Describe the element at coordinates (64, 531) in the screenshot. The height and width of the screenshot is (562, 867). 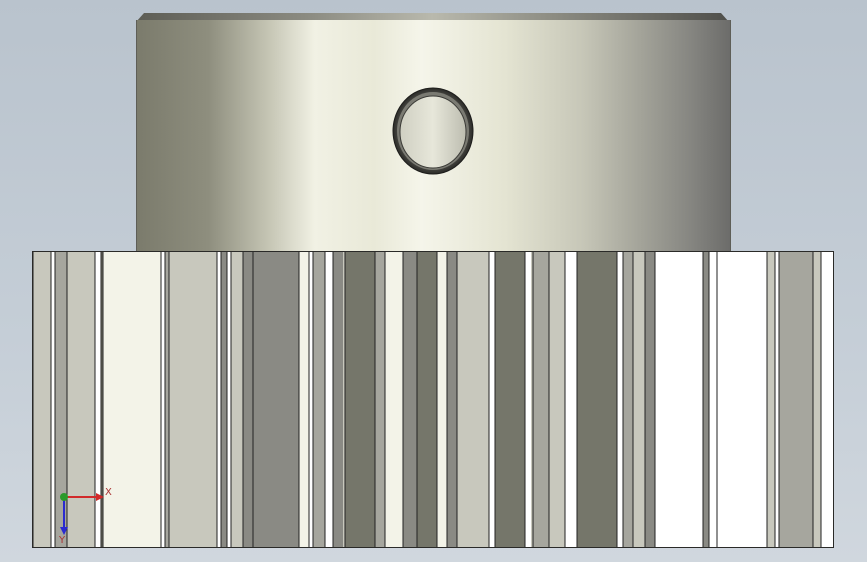
I see `triad-z-arrow` at that location.